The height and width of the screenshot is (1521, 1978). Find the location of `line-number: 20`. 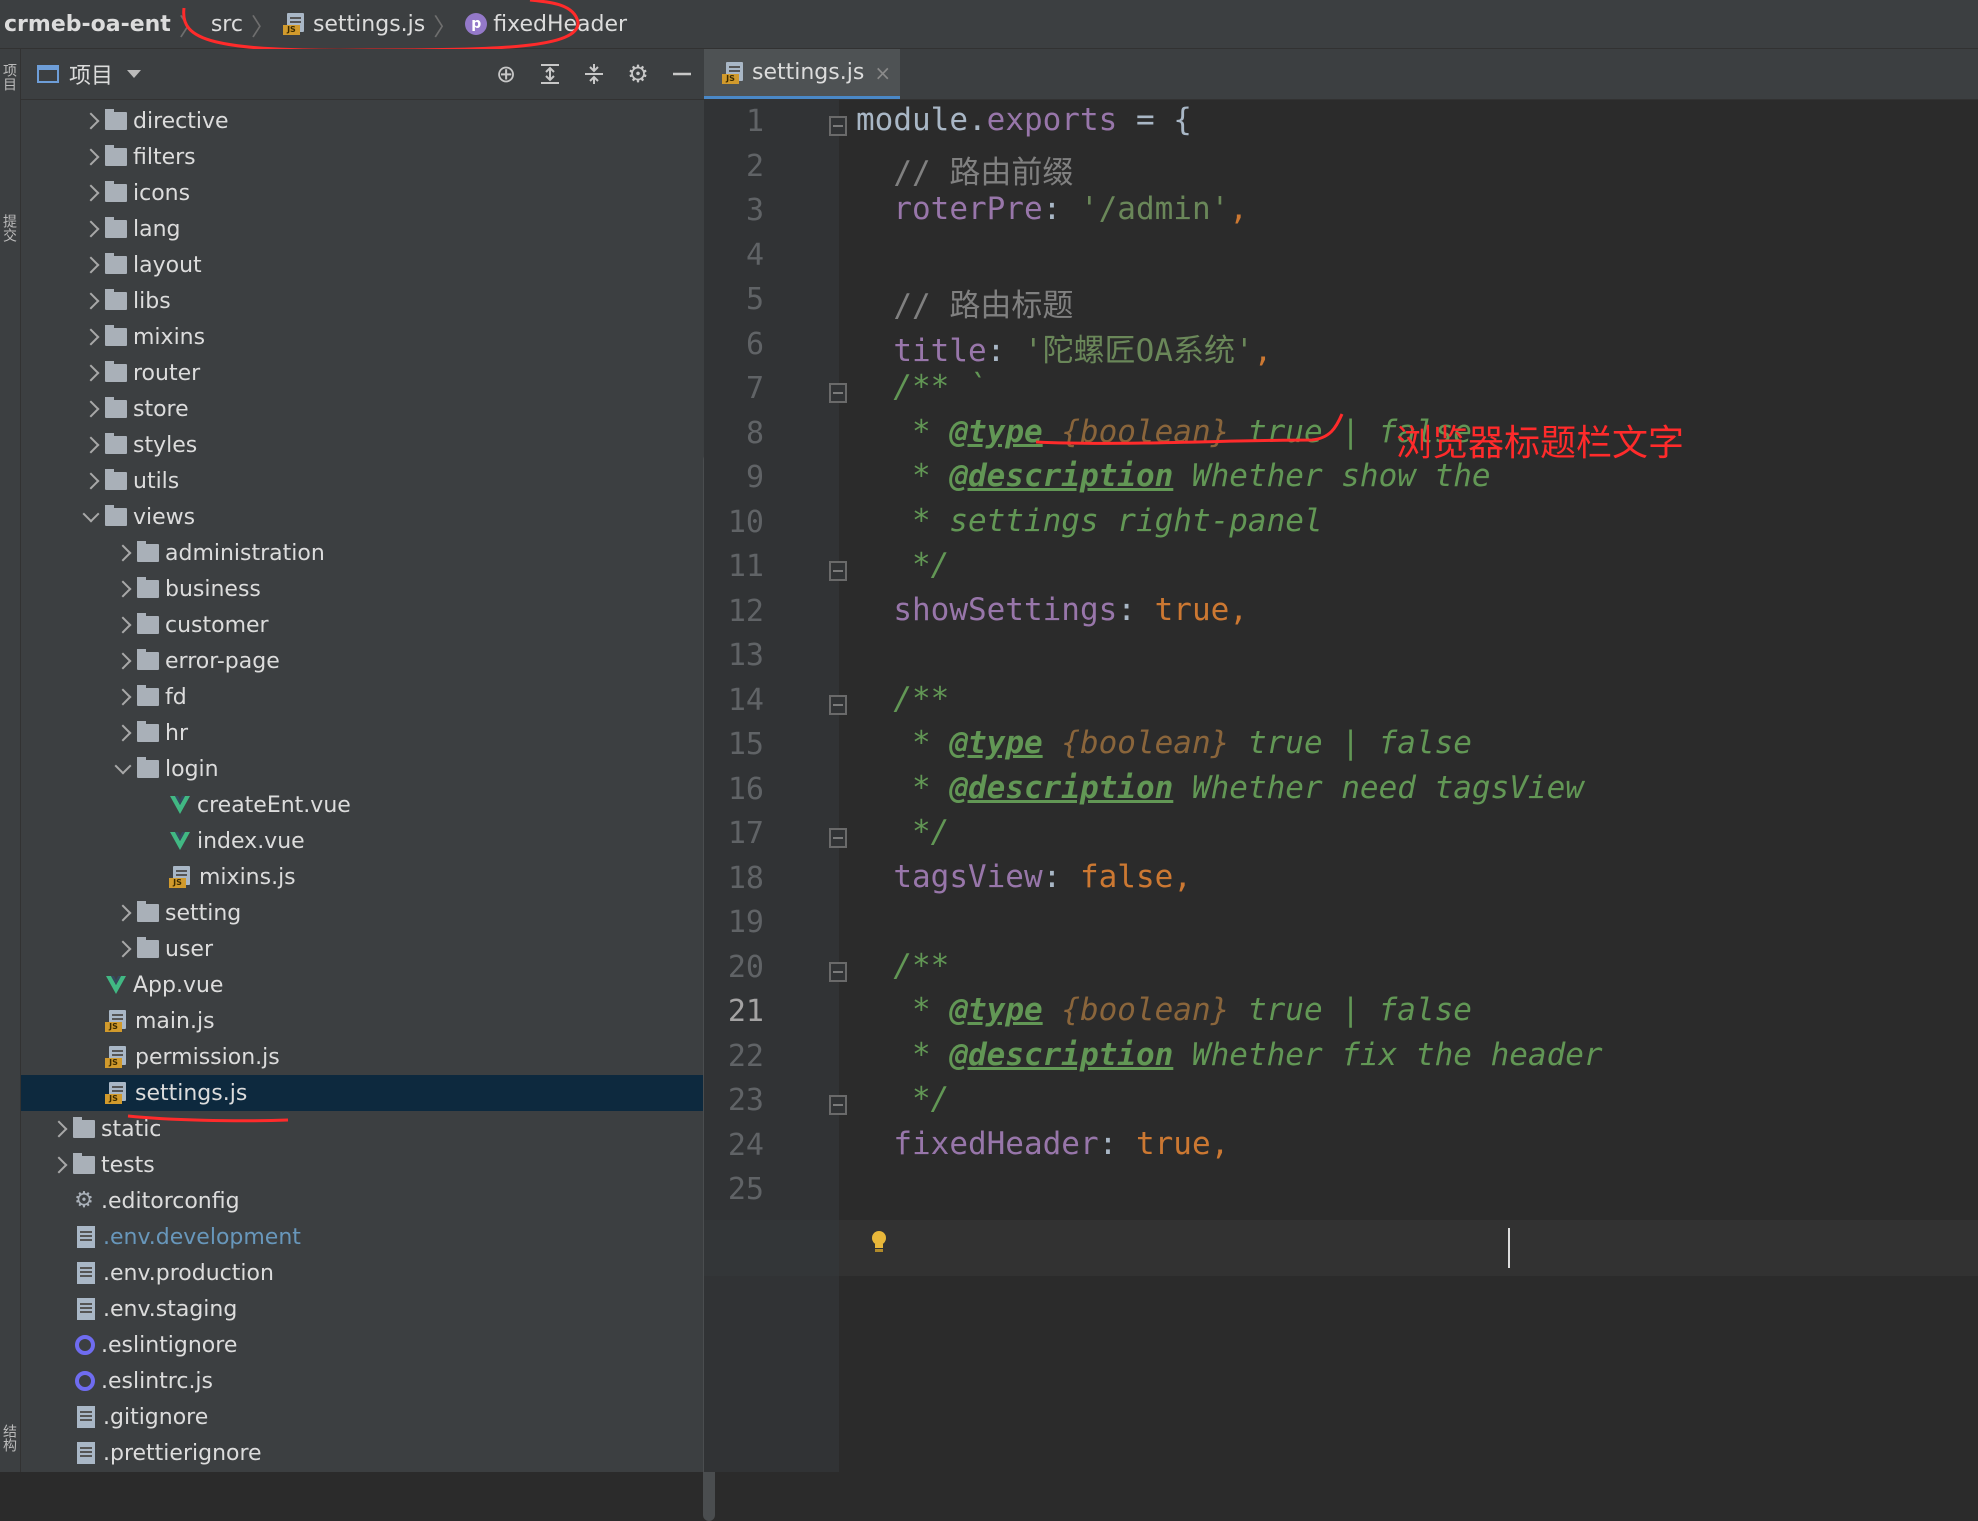

line-number: 20 is located at coordinates (745, 967).